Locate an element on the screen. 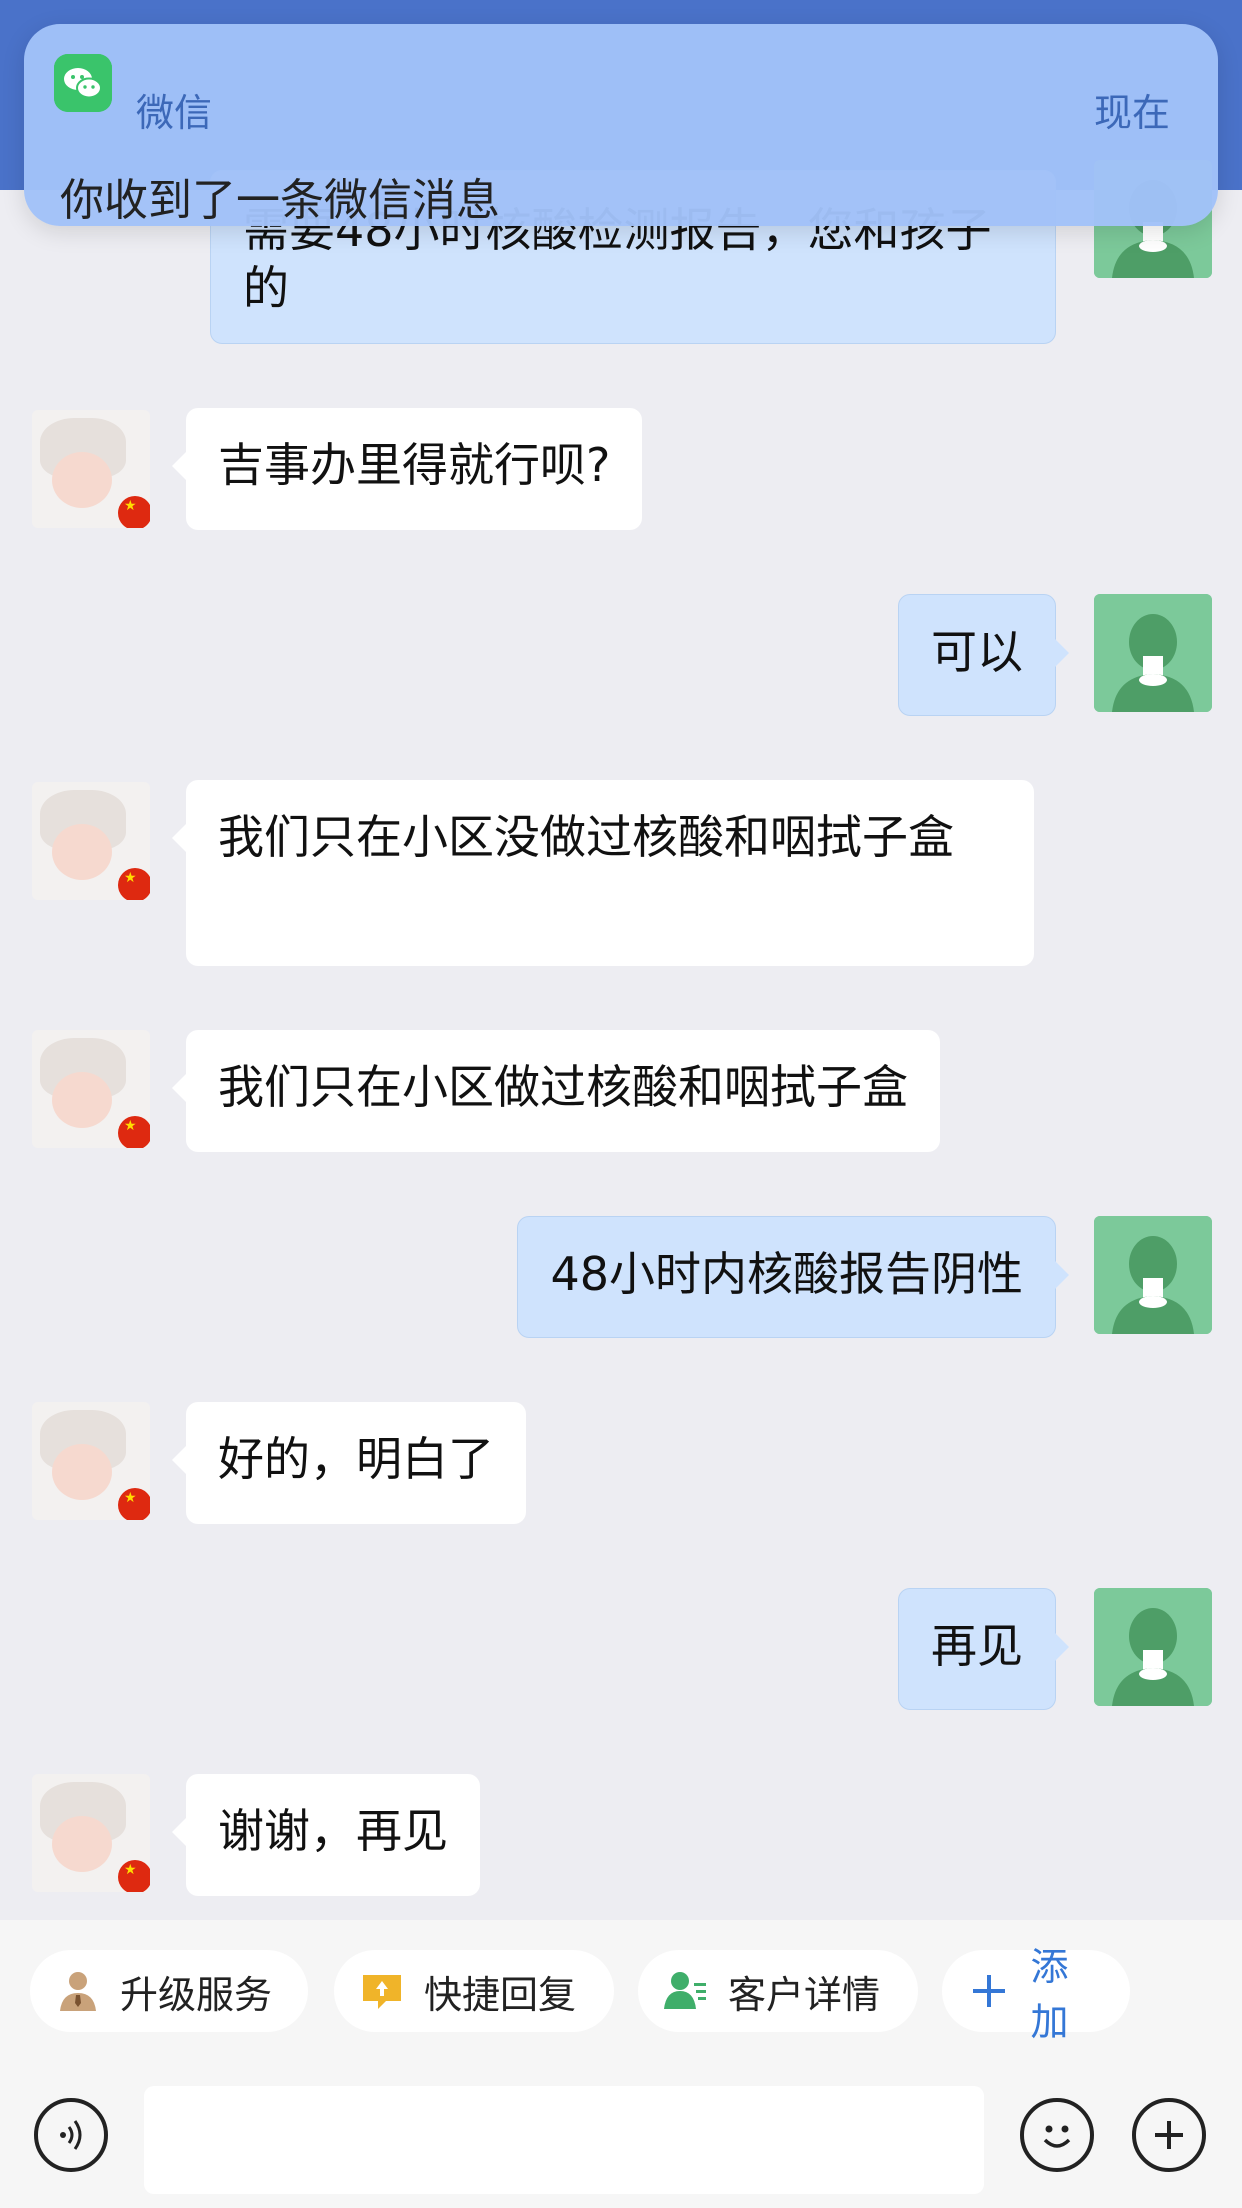  voice-button is located at coordinates (71, 2135).